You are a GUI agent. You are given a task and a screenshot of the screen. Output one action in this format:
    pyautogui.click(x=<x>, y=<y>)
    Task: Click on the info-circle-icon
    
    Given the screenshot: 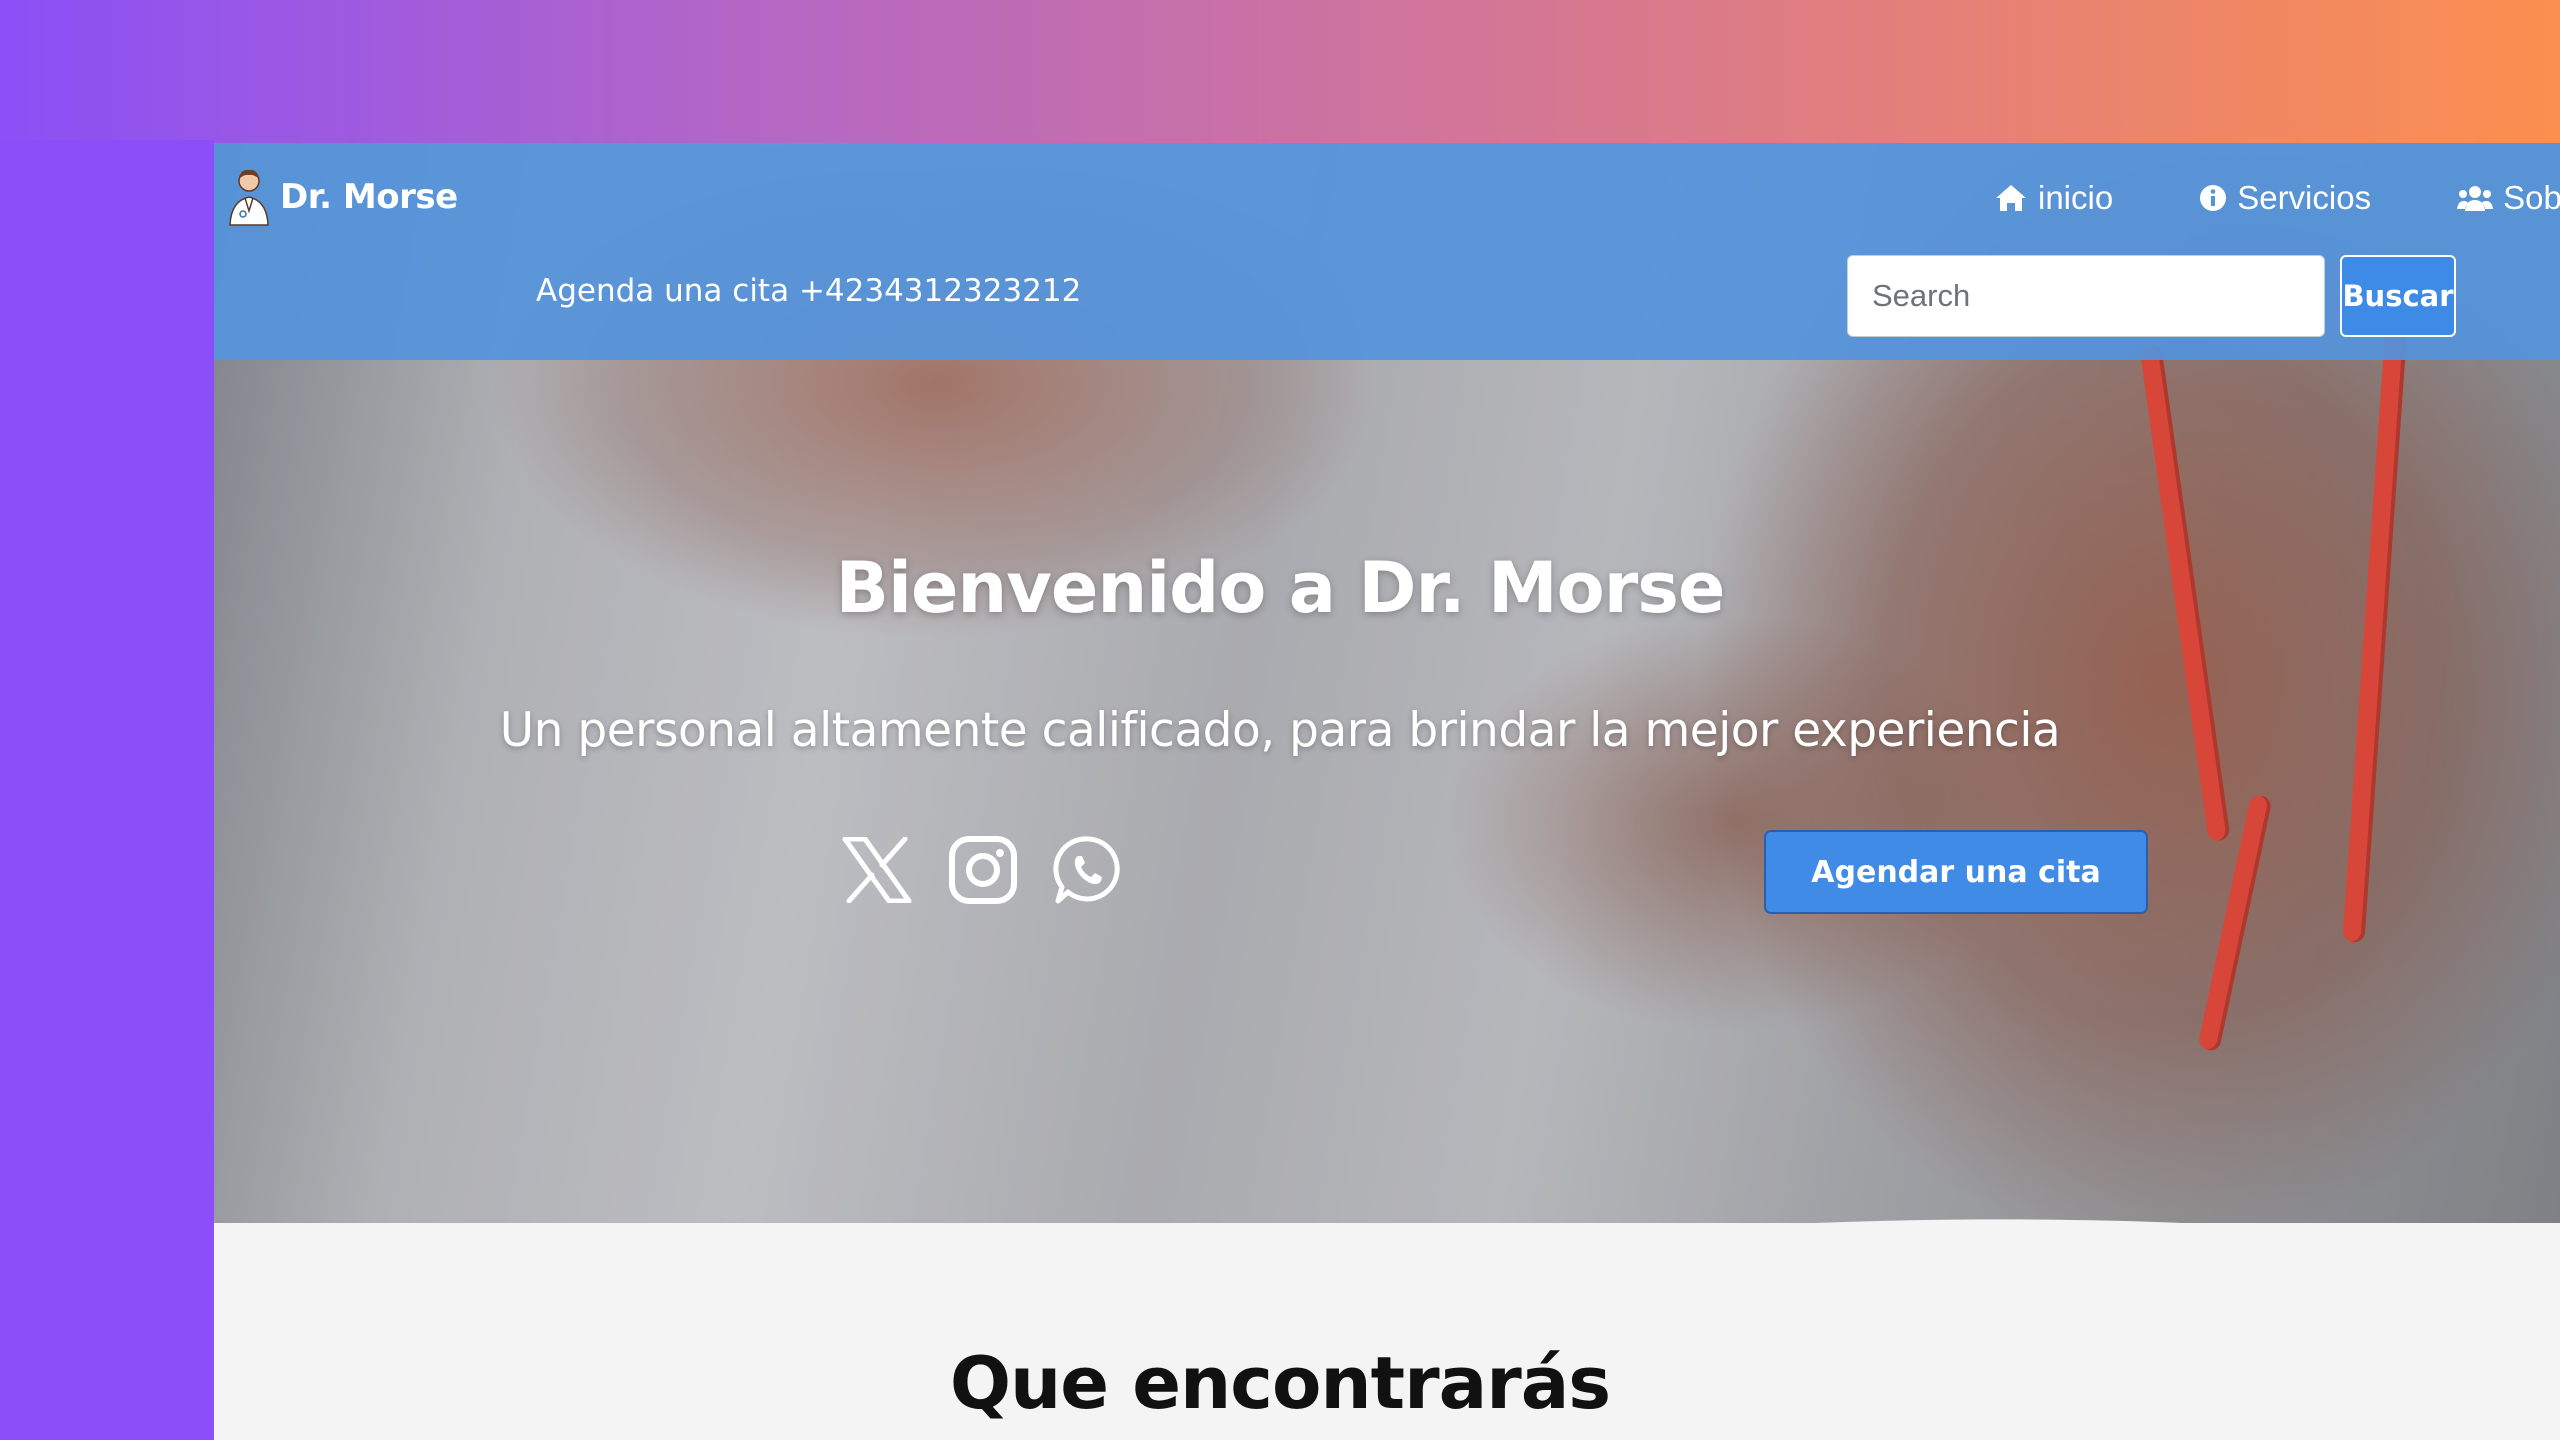 What is the action you would take?
    pyautogui.click(x=2213, y=198)
    